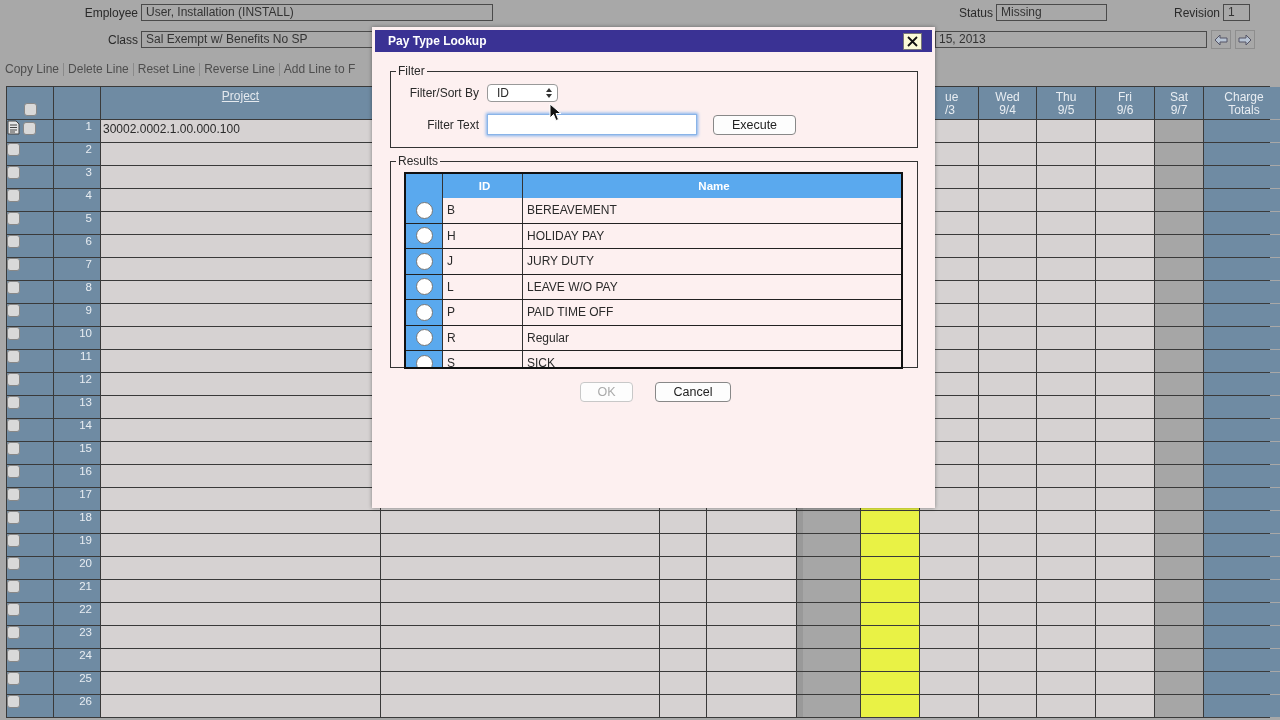 Image resolution: width=1280 pixels, height=720 pixels. I want to click on table-cell: SICK, so click(712, 359).